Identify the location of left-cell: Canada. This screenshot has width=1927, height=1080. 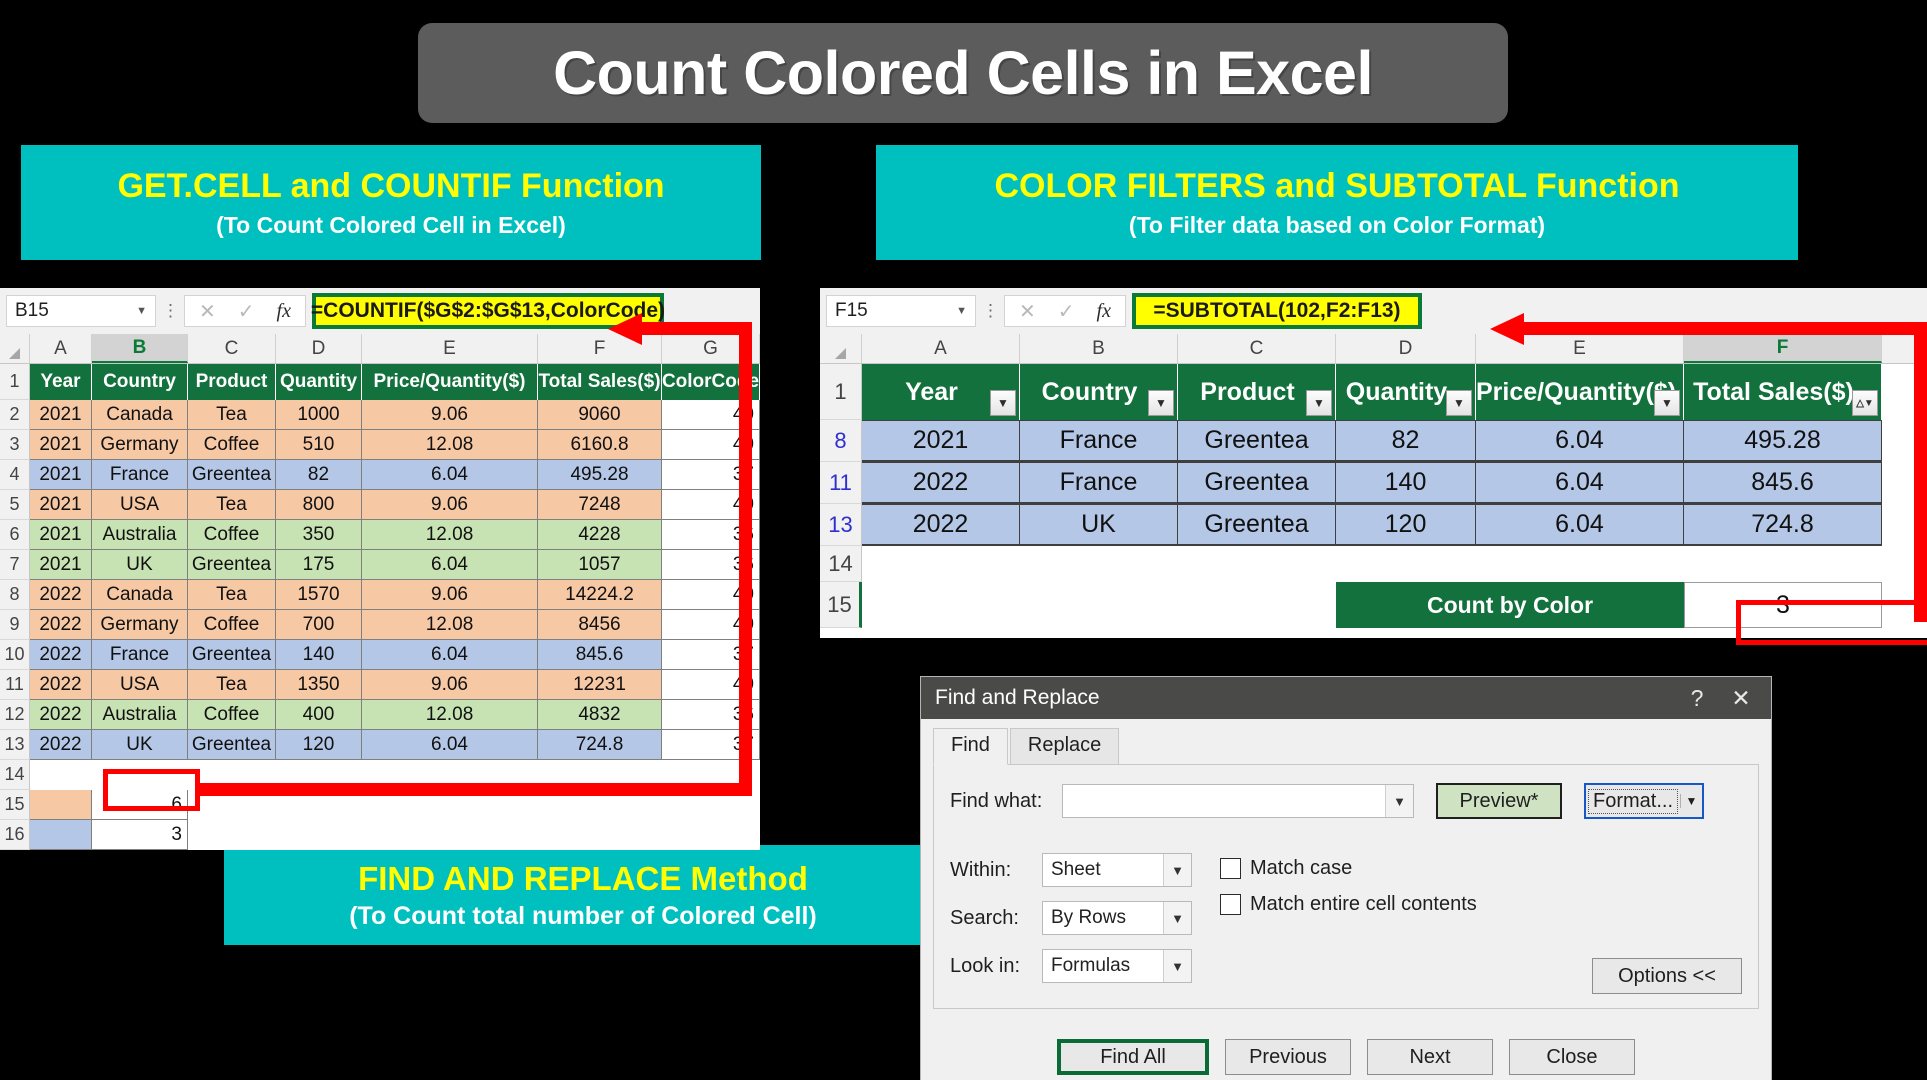
(140, 415).